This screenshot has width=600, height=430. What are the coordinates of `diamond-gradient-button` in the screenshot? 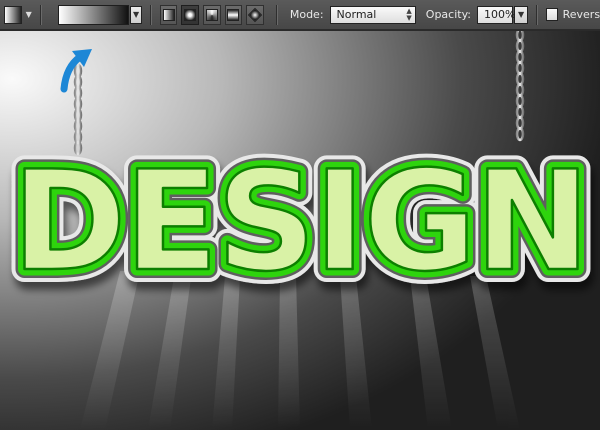 It's located at (255, 14).